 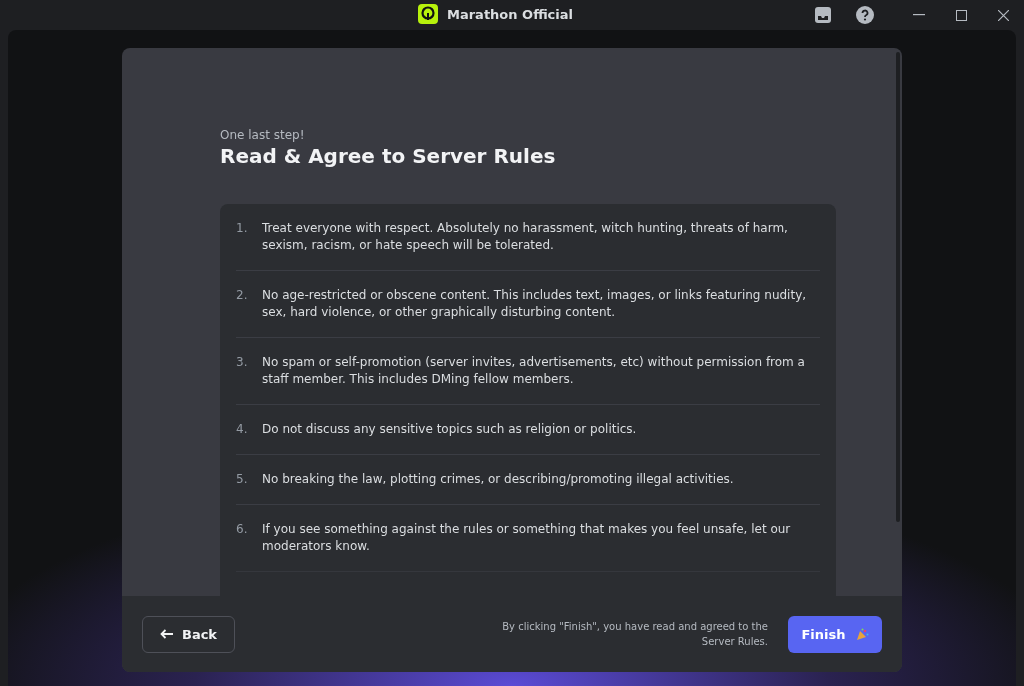 What do you see at coordinates (242, 295) in the screenshot?
I see `rule-number: 2.` at bounding box center [242, 295].